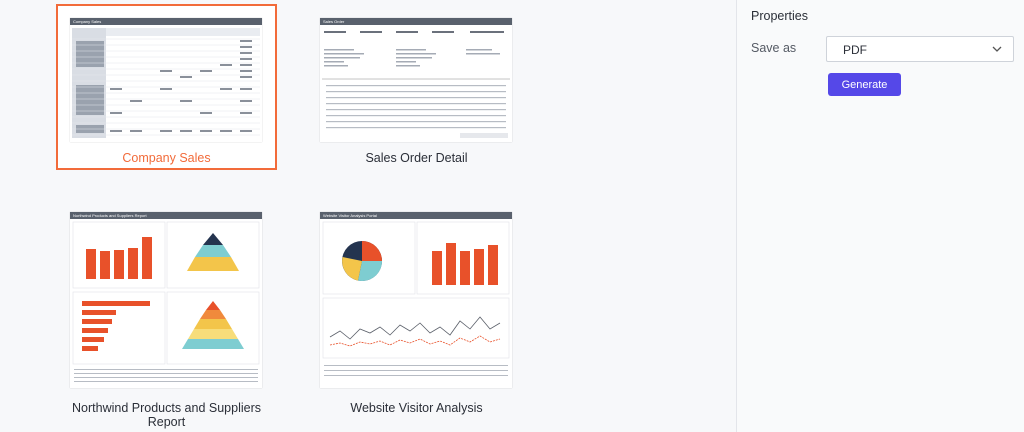  I want to click on thumbnail-northwind: Northwind Products and Suppliers Report, so click(166, 300).